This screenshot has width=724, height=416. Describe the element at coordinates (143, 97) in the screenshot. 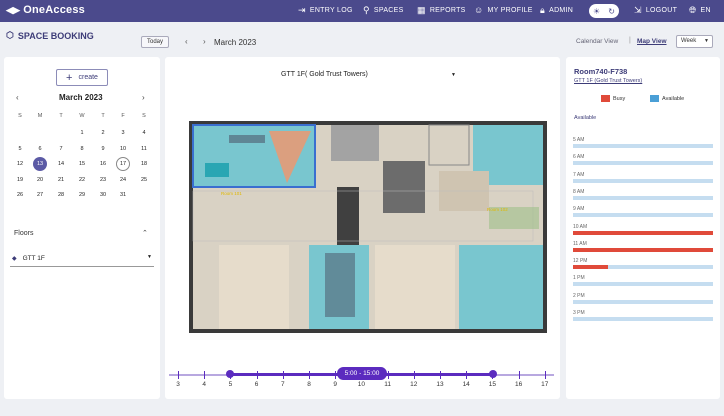

I see `next-month-icon: ›` at that location.